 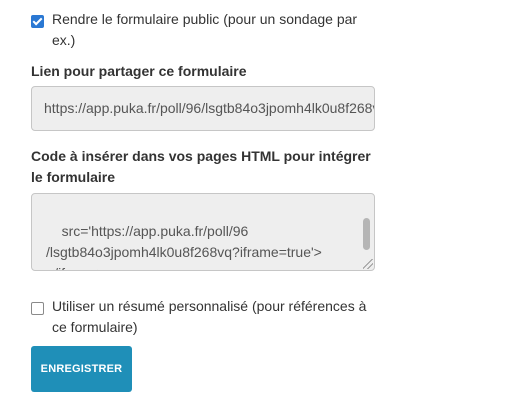 I want to click on share-link-label: Lien pour partager ce formulaire, so click(x=139, y=71).